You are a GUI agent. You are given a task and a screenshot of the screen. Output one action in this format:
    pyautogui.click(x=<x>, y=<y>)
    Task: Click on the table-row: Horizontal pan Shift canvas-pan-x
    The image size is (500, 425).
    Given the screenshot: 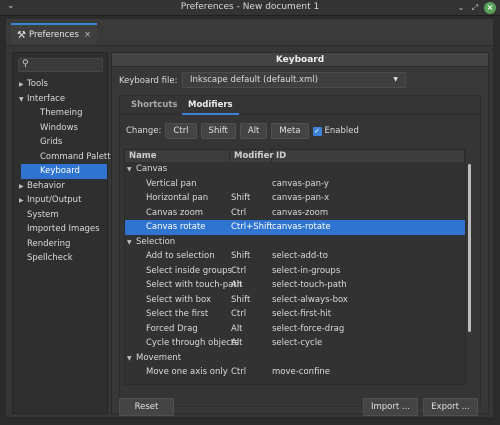 What is the action you would take?
    pyautogui.click(x=295, y=198)
    